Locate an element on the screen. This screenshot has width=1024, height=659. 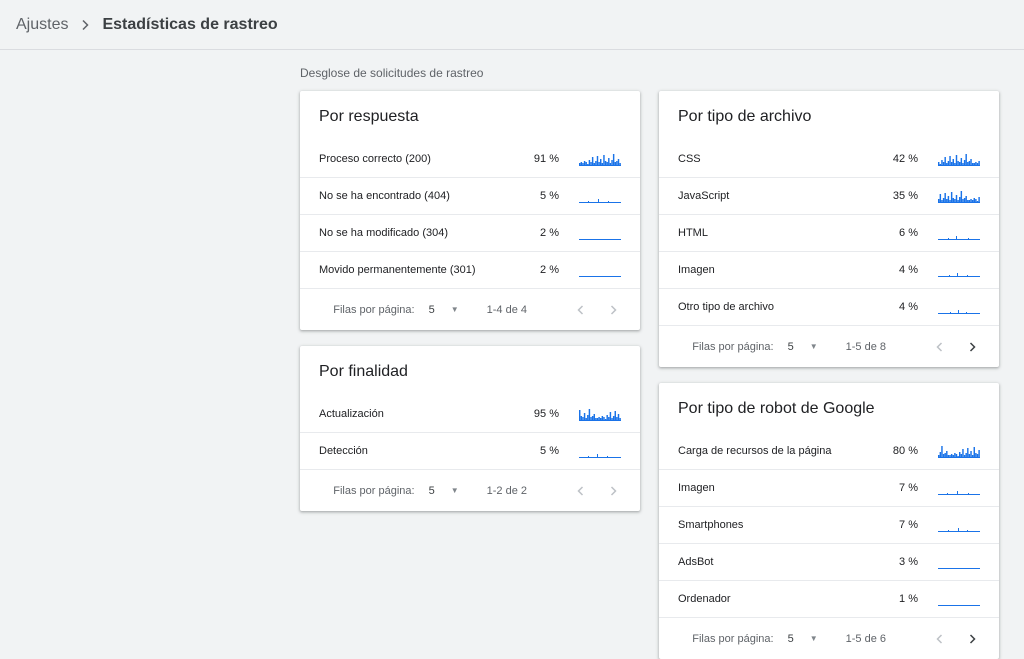
row-label: AdsBot is located at coordinates (696, 562).